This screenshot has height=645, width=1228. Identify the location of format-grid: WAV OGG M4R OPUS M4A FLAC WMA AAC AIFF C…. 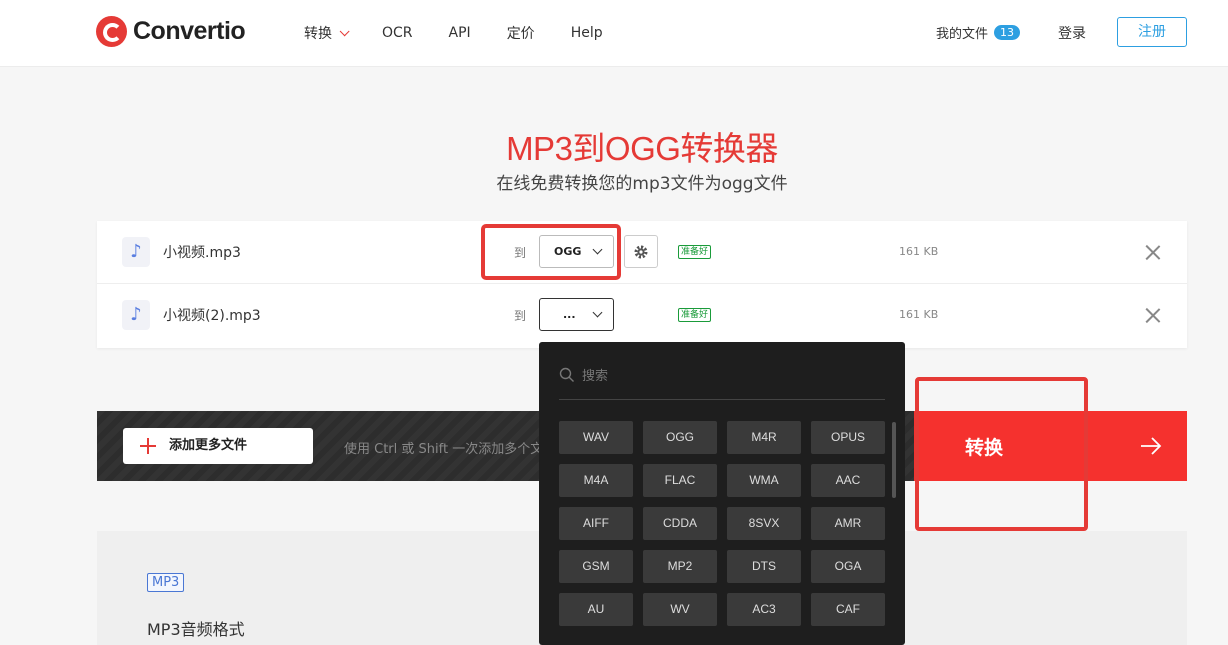
(722, 523).